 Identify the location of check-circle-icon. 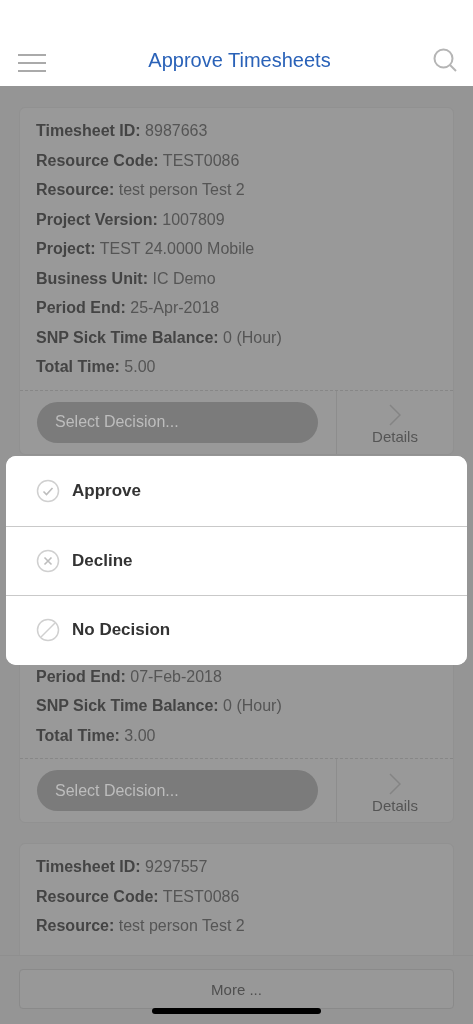
(48, 490).